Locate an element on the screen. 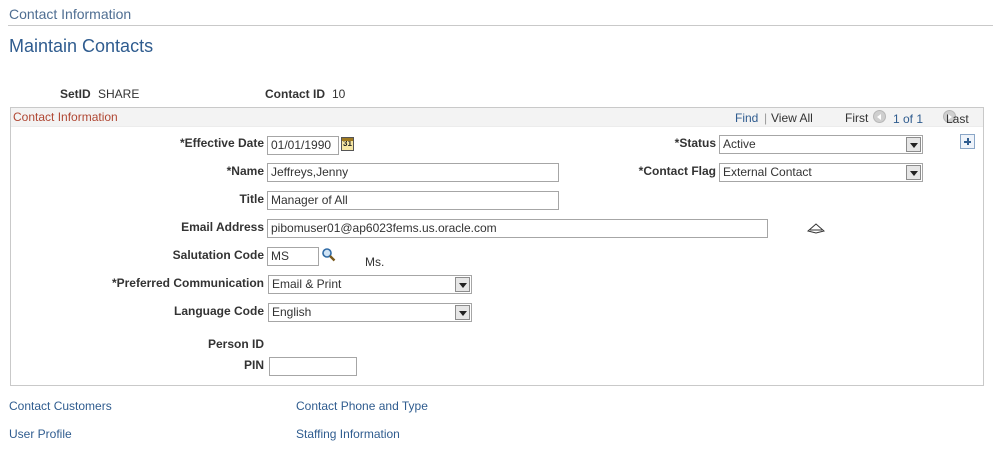 This screenshot has width=993, height=454. email-input: pibomuser01@ap6023fems.us.oracle.com is located at coordinates (517, 228).